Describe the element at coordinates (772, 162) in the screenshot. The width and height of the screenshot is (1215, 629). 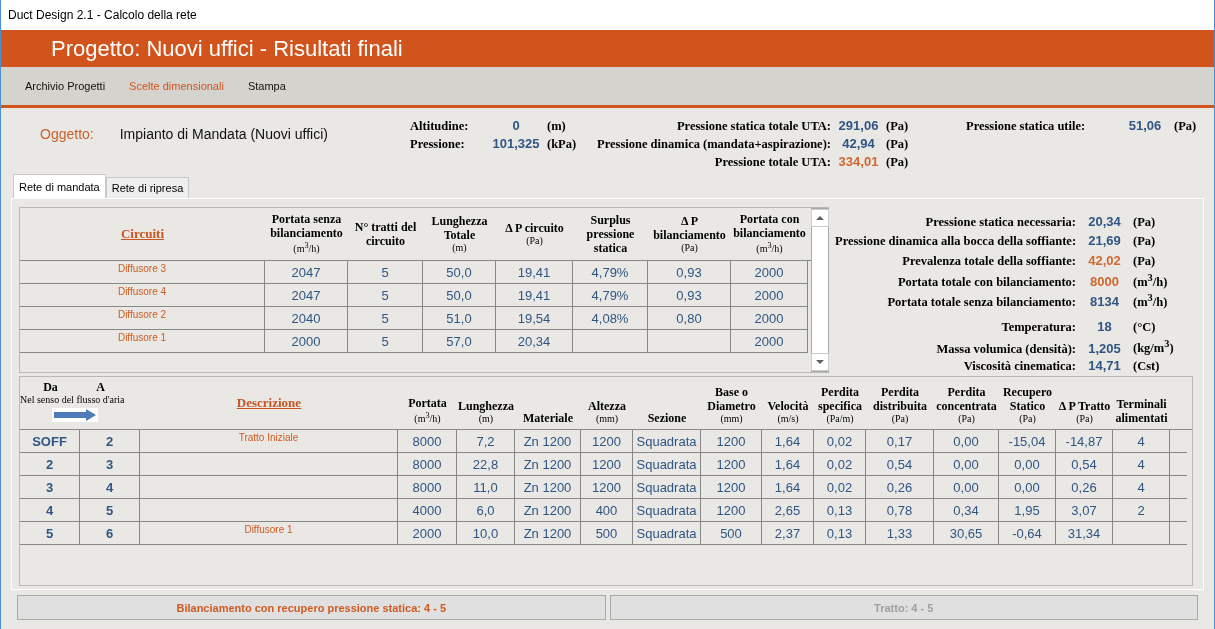
I see `field-label: Pressione totale UTA:` at that location.